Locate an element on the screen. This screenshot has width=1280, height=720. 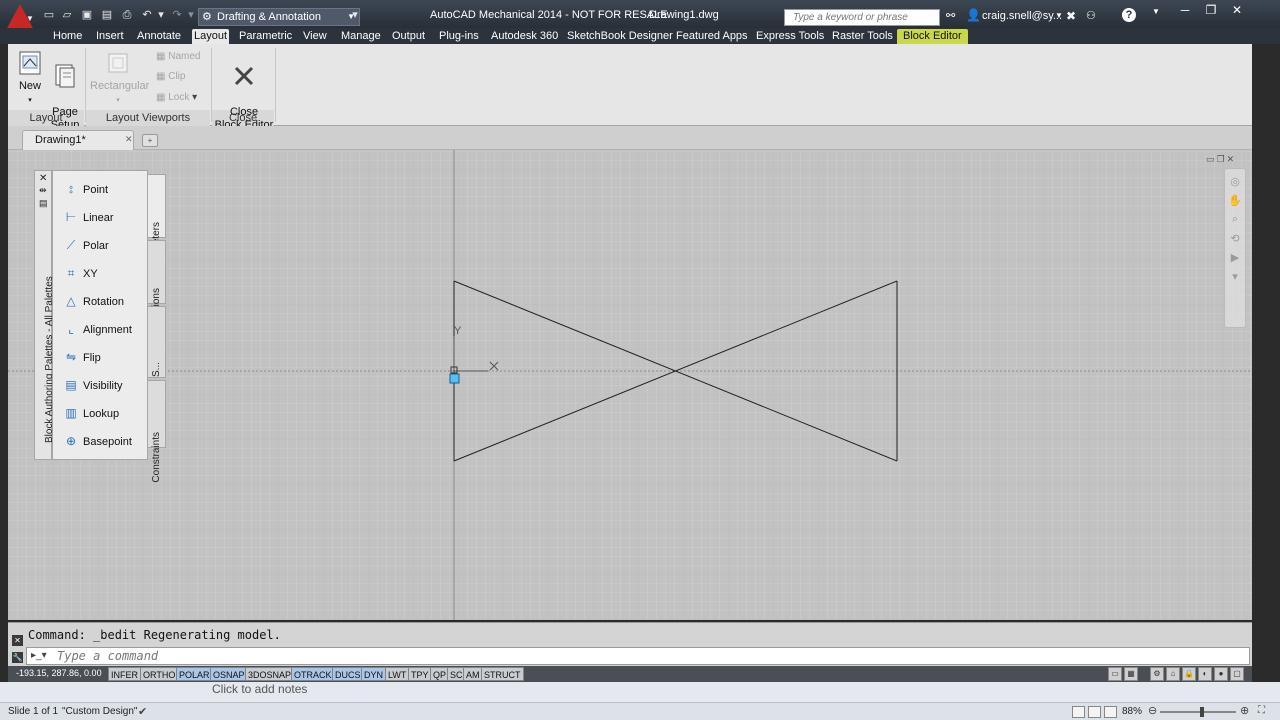
zoom-in-icon: ⊕ is located at coordinates (1244, 710).